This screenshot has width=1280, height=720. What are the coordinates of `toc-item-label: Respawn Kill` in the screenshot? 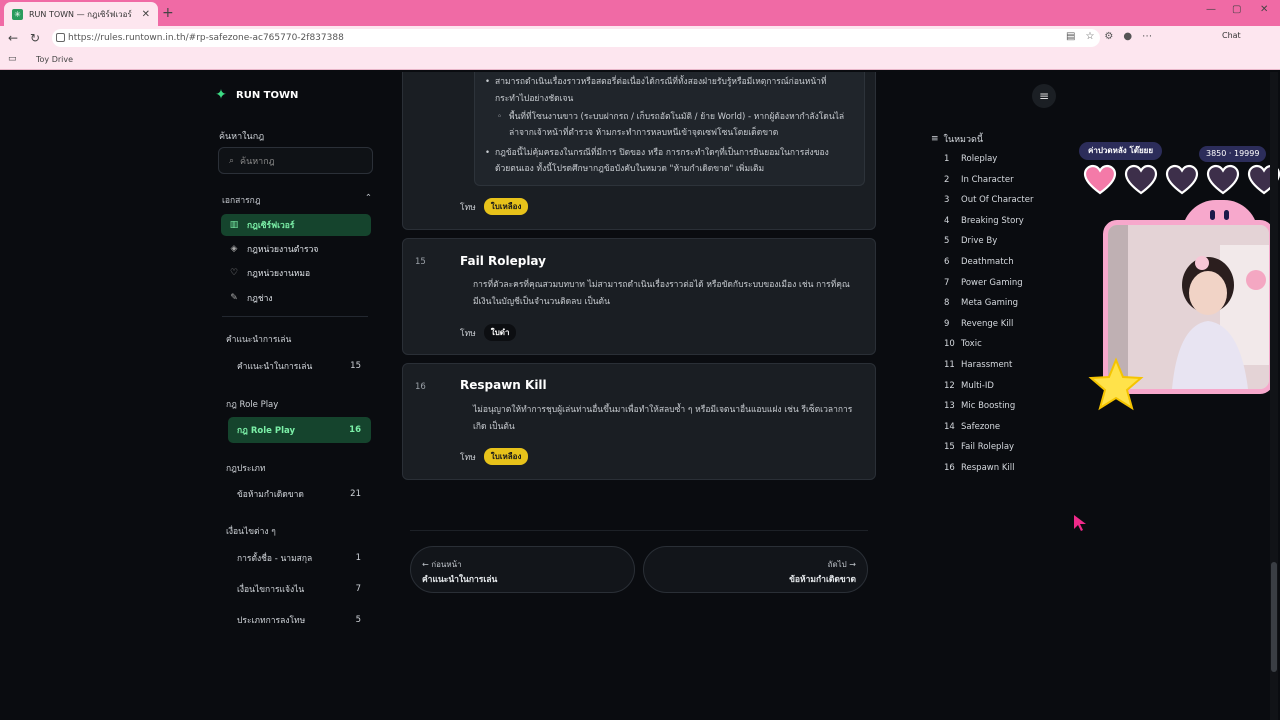 It's located at (988, 468).